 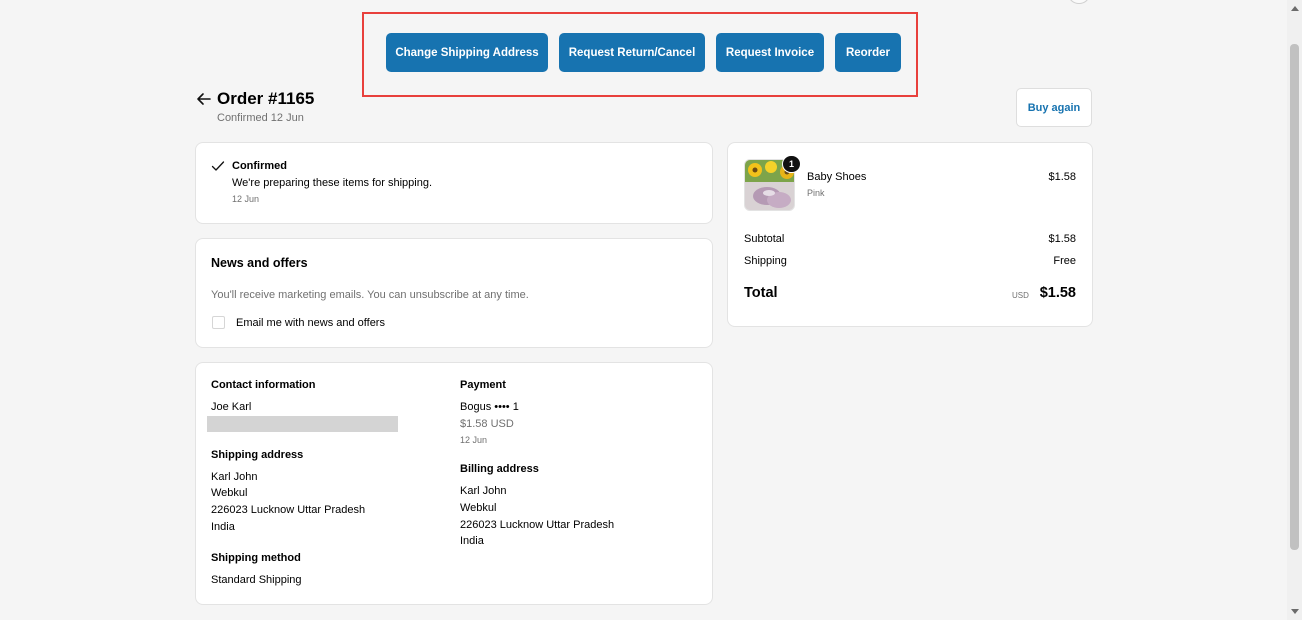 I want to click on news-checkbox-label: Email me with news and offers, so click(x=310, y=323).